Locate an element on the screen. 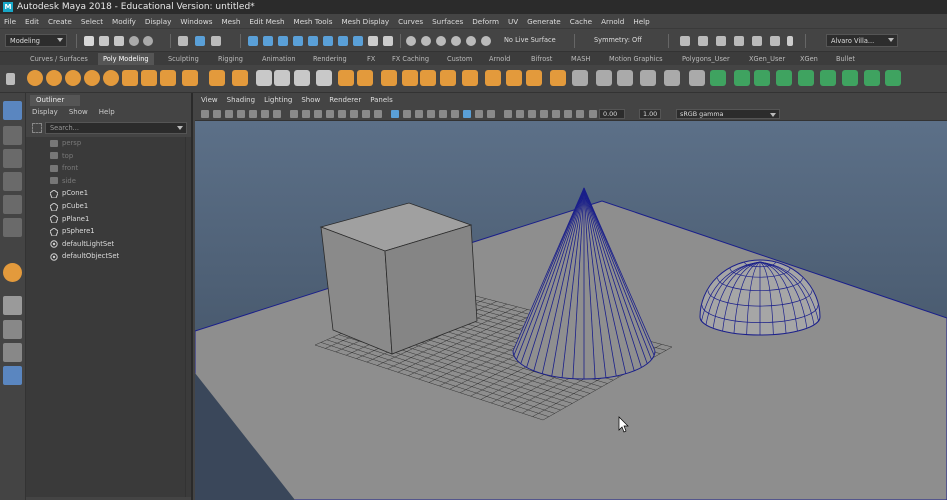 The image size is (947, 500). ipr-render-icon is located at coordinates (471, 41).